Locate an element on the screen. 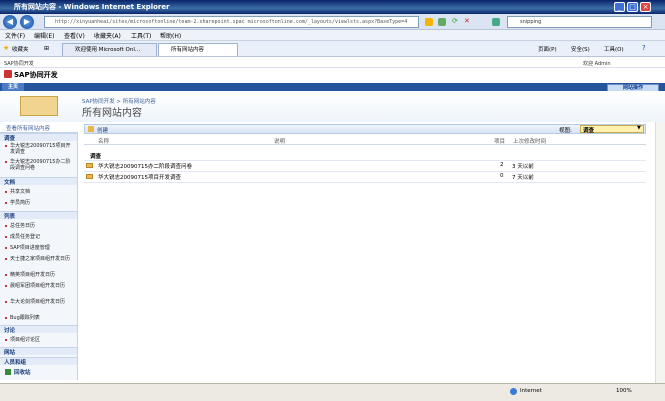 This screenshot has height=401, width=665. lock-icon is located at coordinates (429, 22).